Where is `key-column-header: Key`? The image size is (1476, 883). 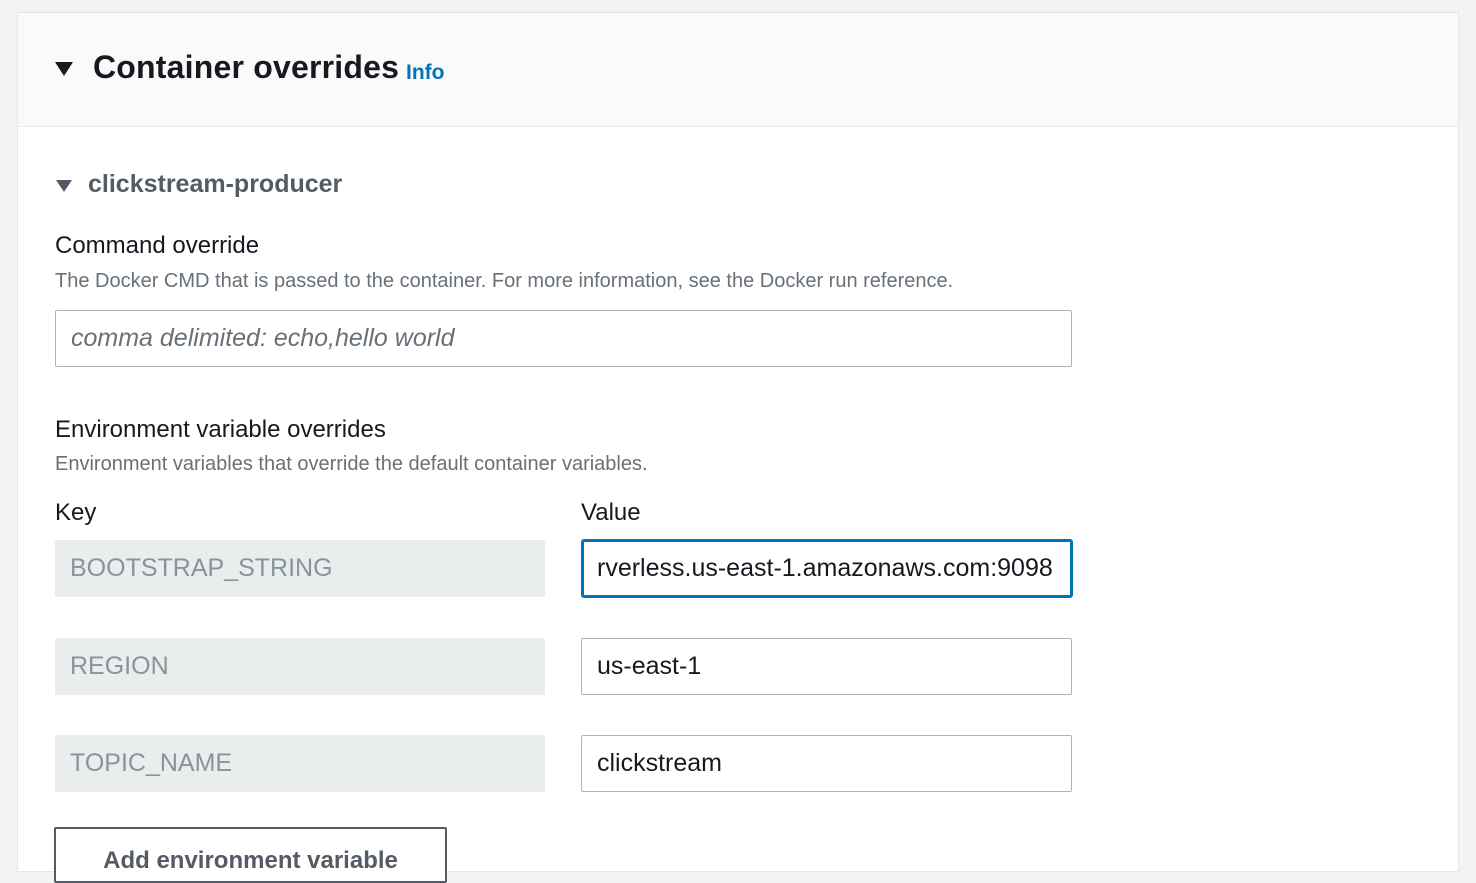 key-column-header: Key is located at coordinates (76, 512).